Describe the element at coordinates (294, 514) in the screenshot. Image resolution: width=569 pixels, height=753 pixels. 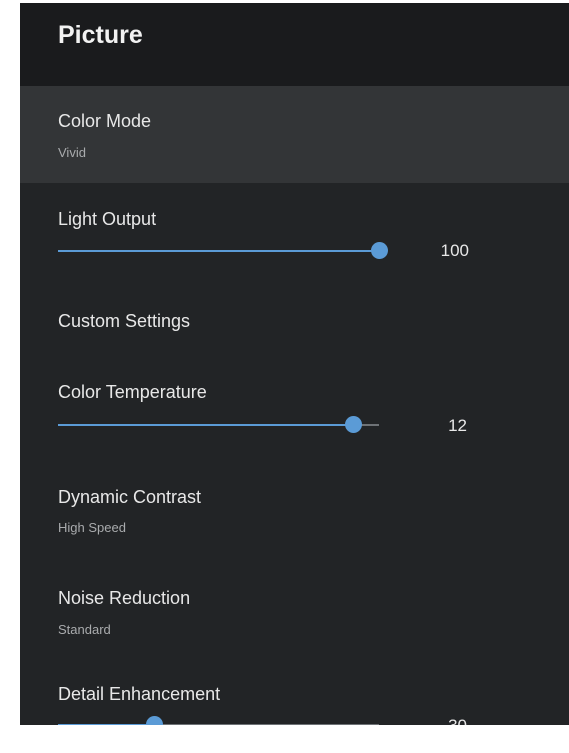
I see `menu-item-dynamic-contrast: Dynamic Contrast High Speed` at that location.